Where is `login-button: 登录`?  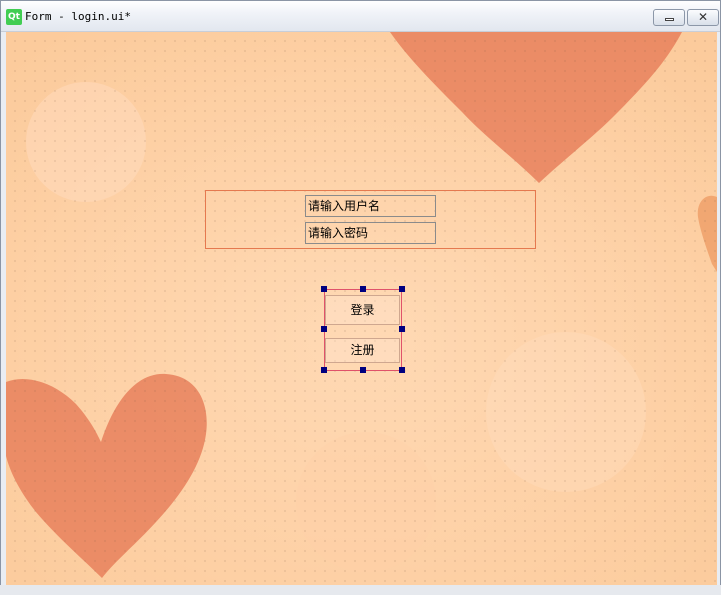
login-button: 登录 is located at coordinates (362, 310).